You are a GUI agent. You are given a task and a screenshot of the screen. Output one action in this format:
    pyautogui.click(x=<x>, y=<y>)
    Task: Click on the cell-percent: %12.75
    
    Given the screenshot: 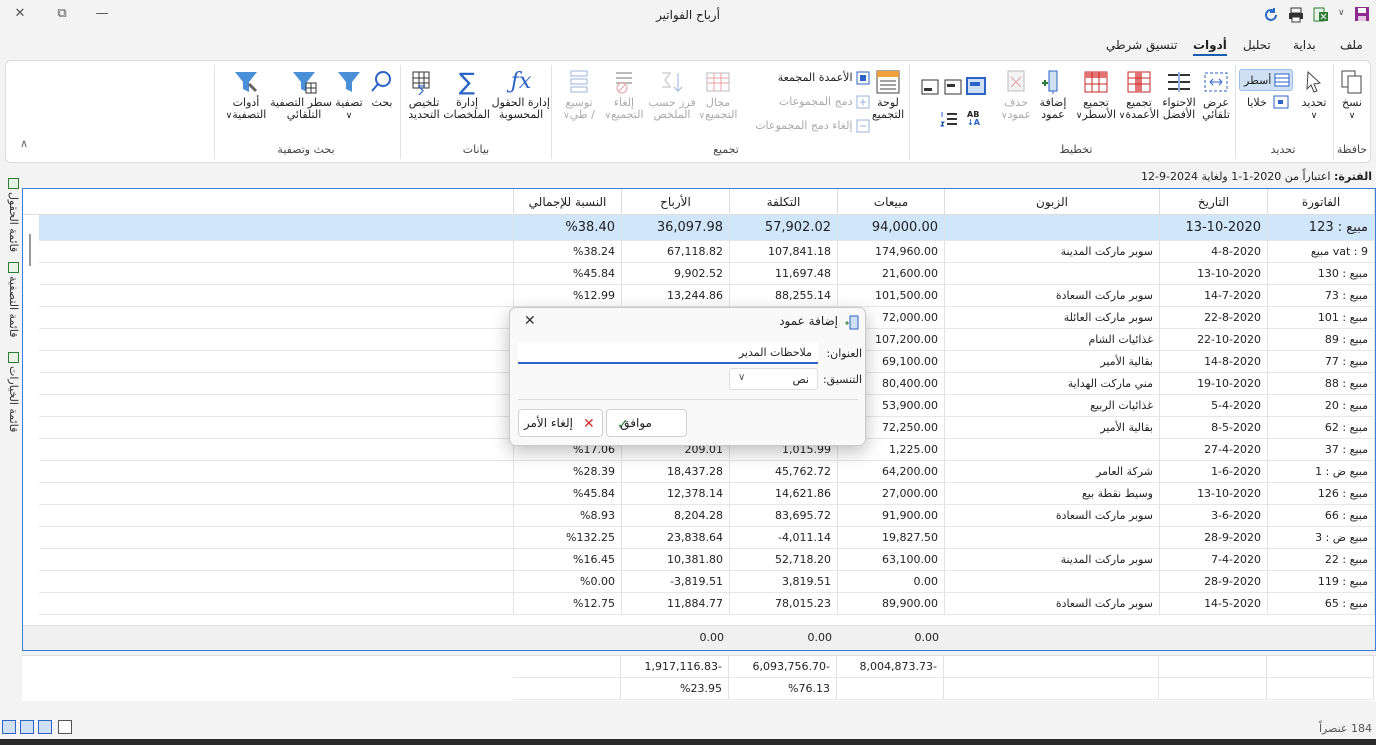 What is the action you would take?
    pyautogui.click(x=568, y=604)
    